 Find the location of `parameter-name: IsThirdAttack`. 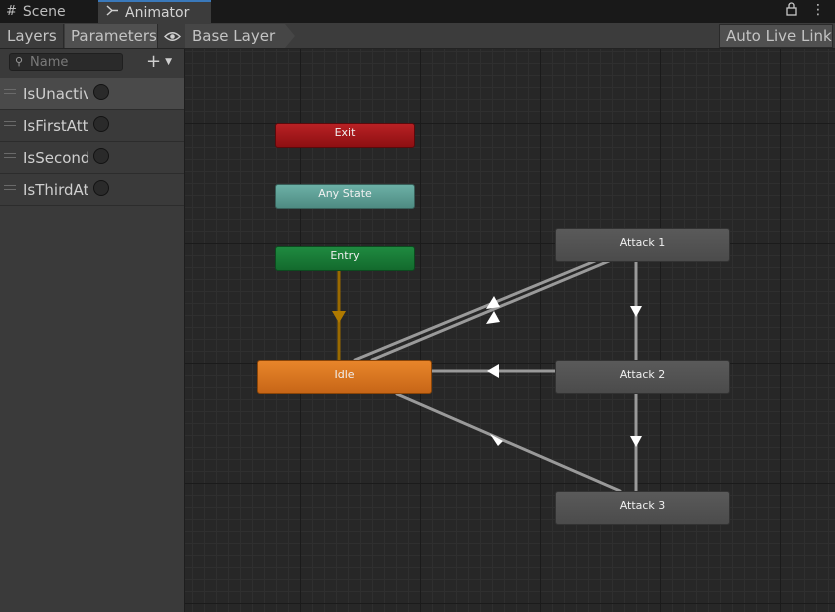

parameter-name: IsThirdAttack is located at coordinates (55, 190).